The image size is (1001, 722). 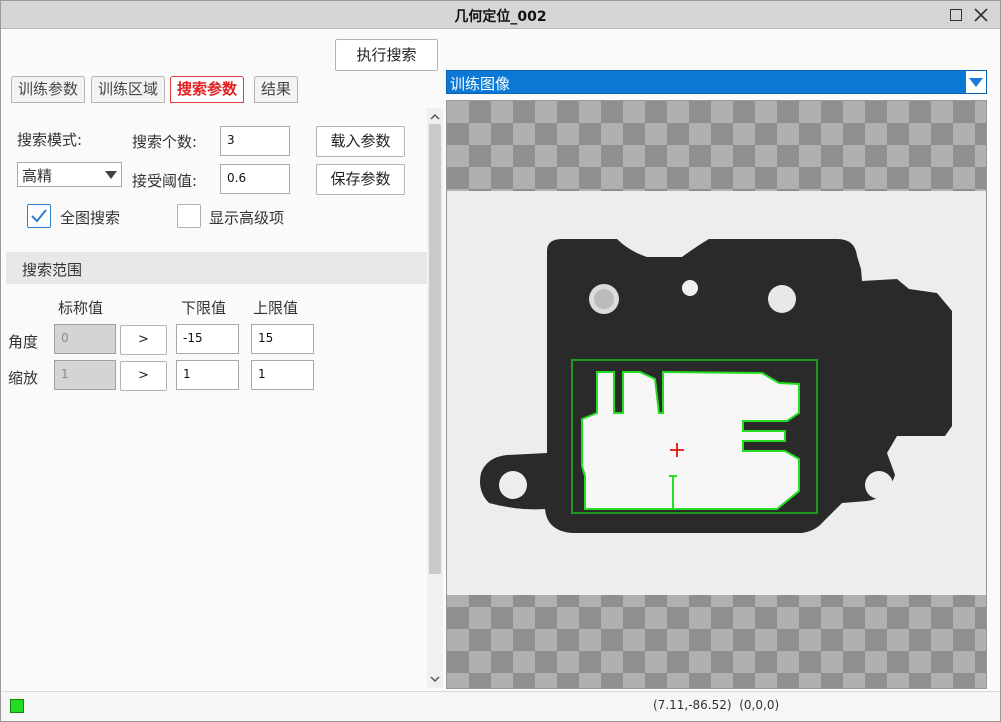 What do you see at coordinates (386, 55) in the screenshot?
I see `run-search-button: 执行搜索` at bounding box center [386, 55].